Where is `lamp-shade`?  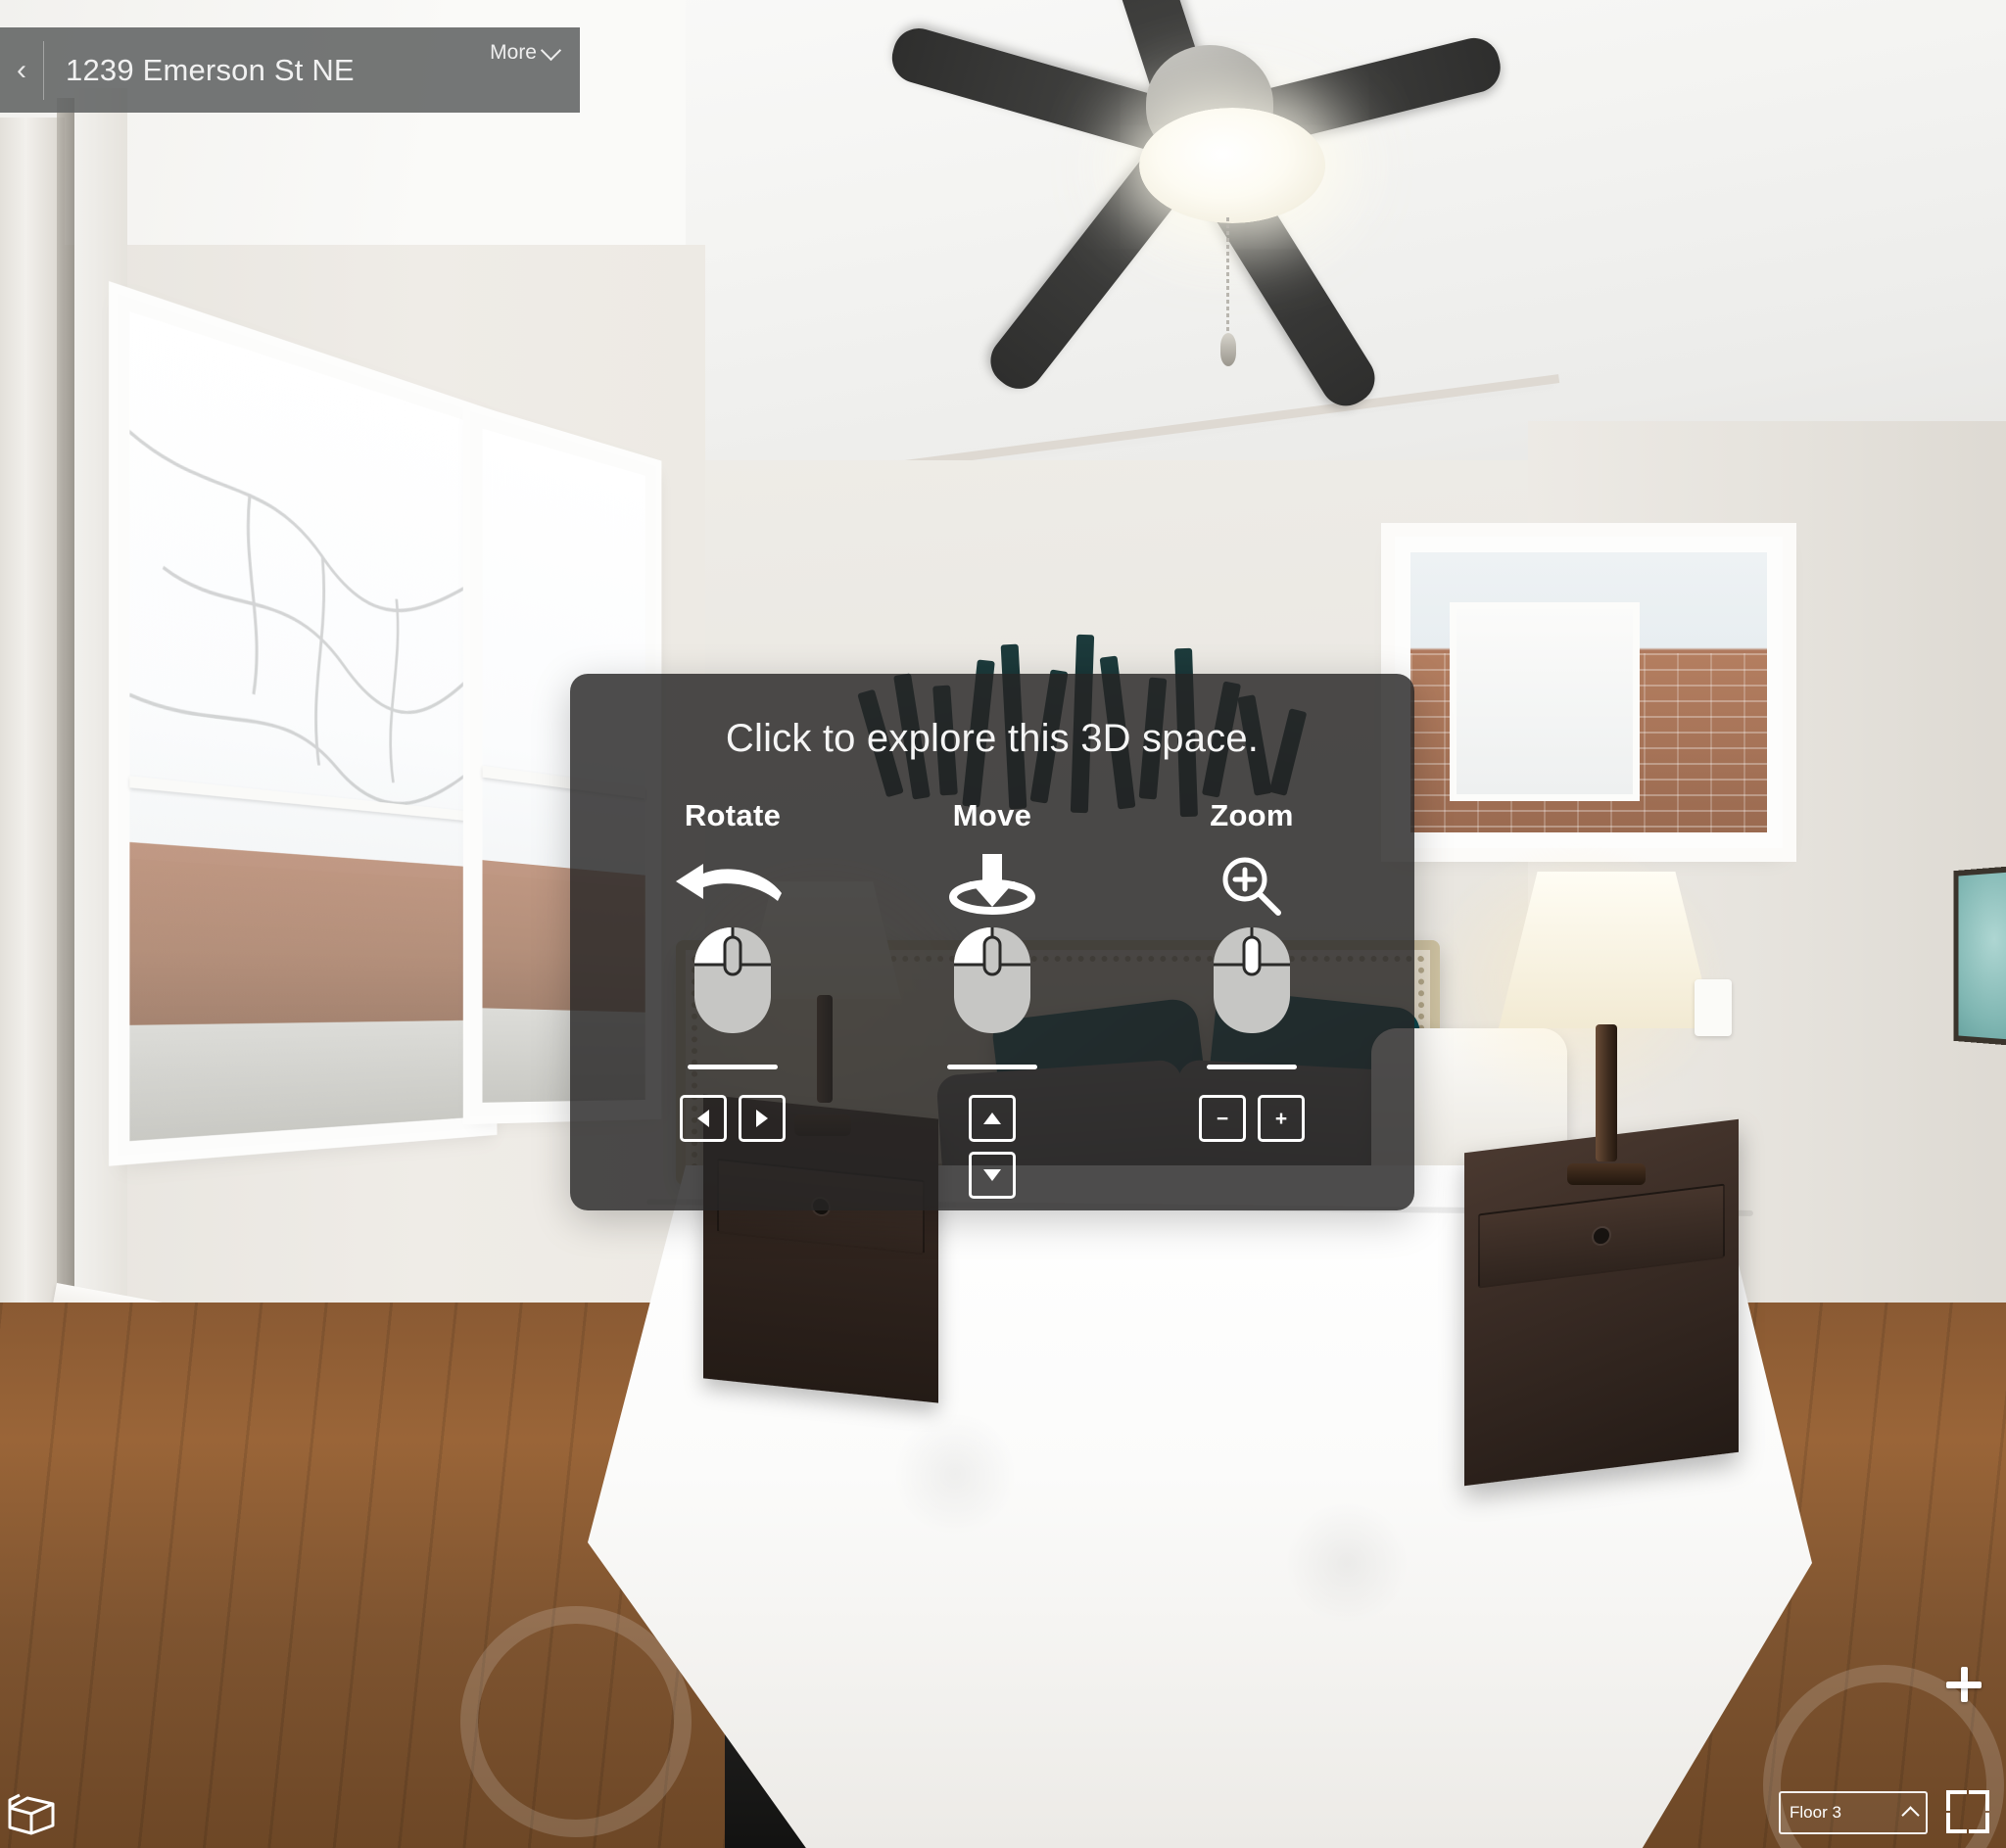 lamp-shade is located at coordinates (1606, 950).